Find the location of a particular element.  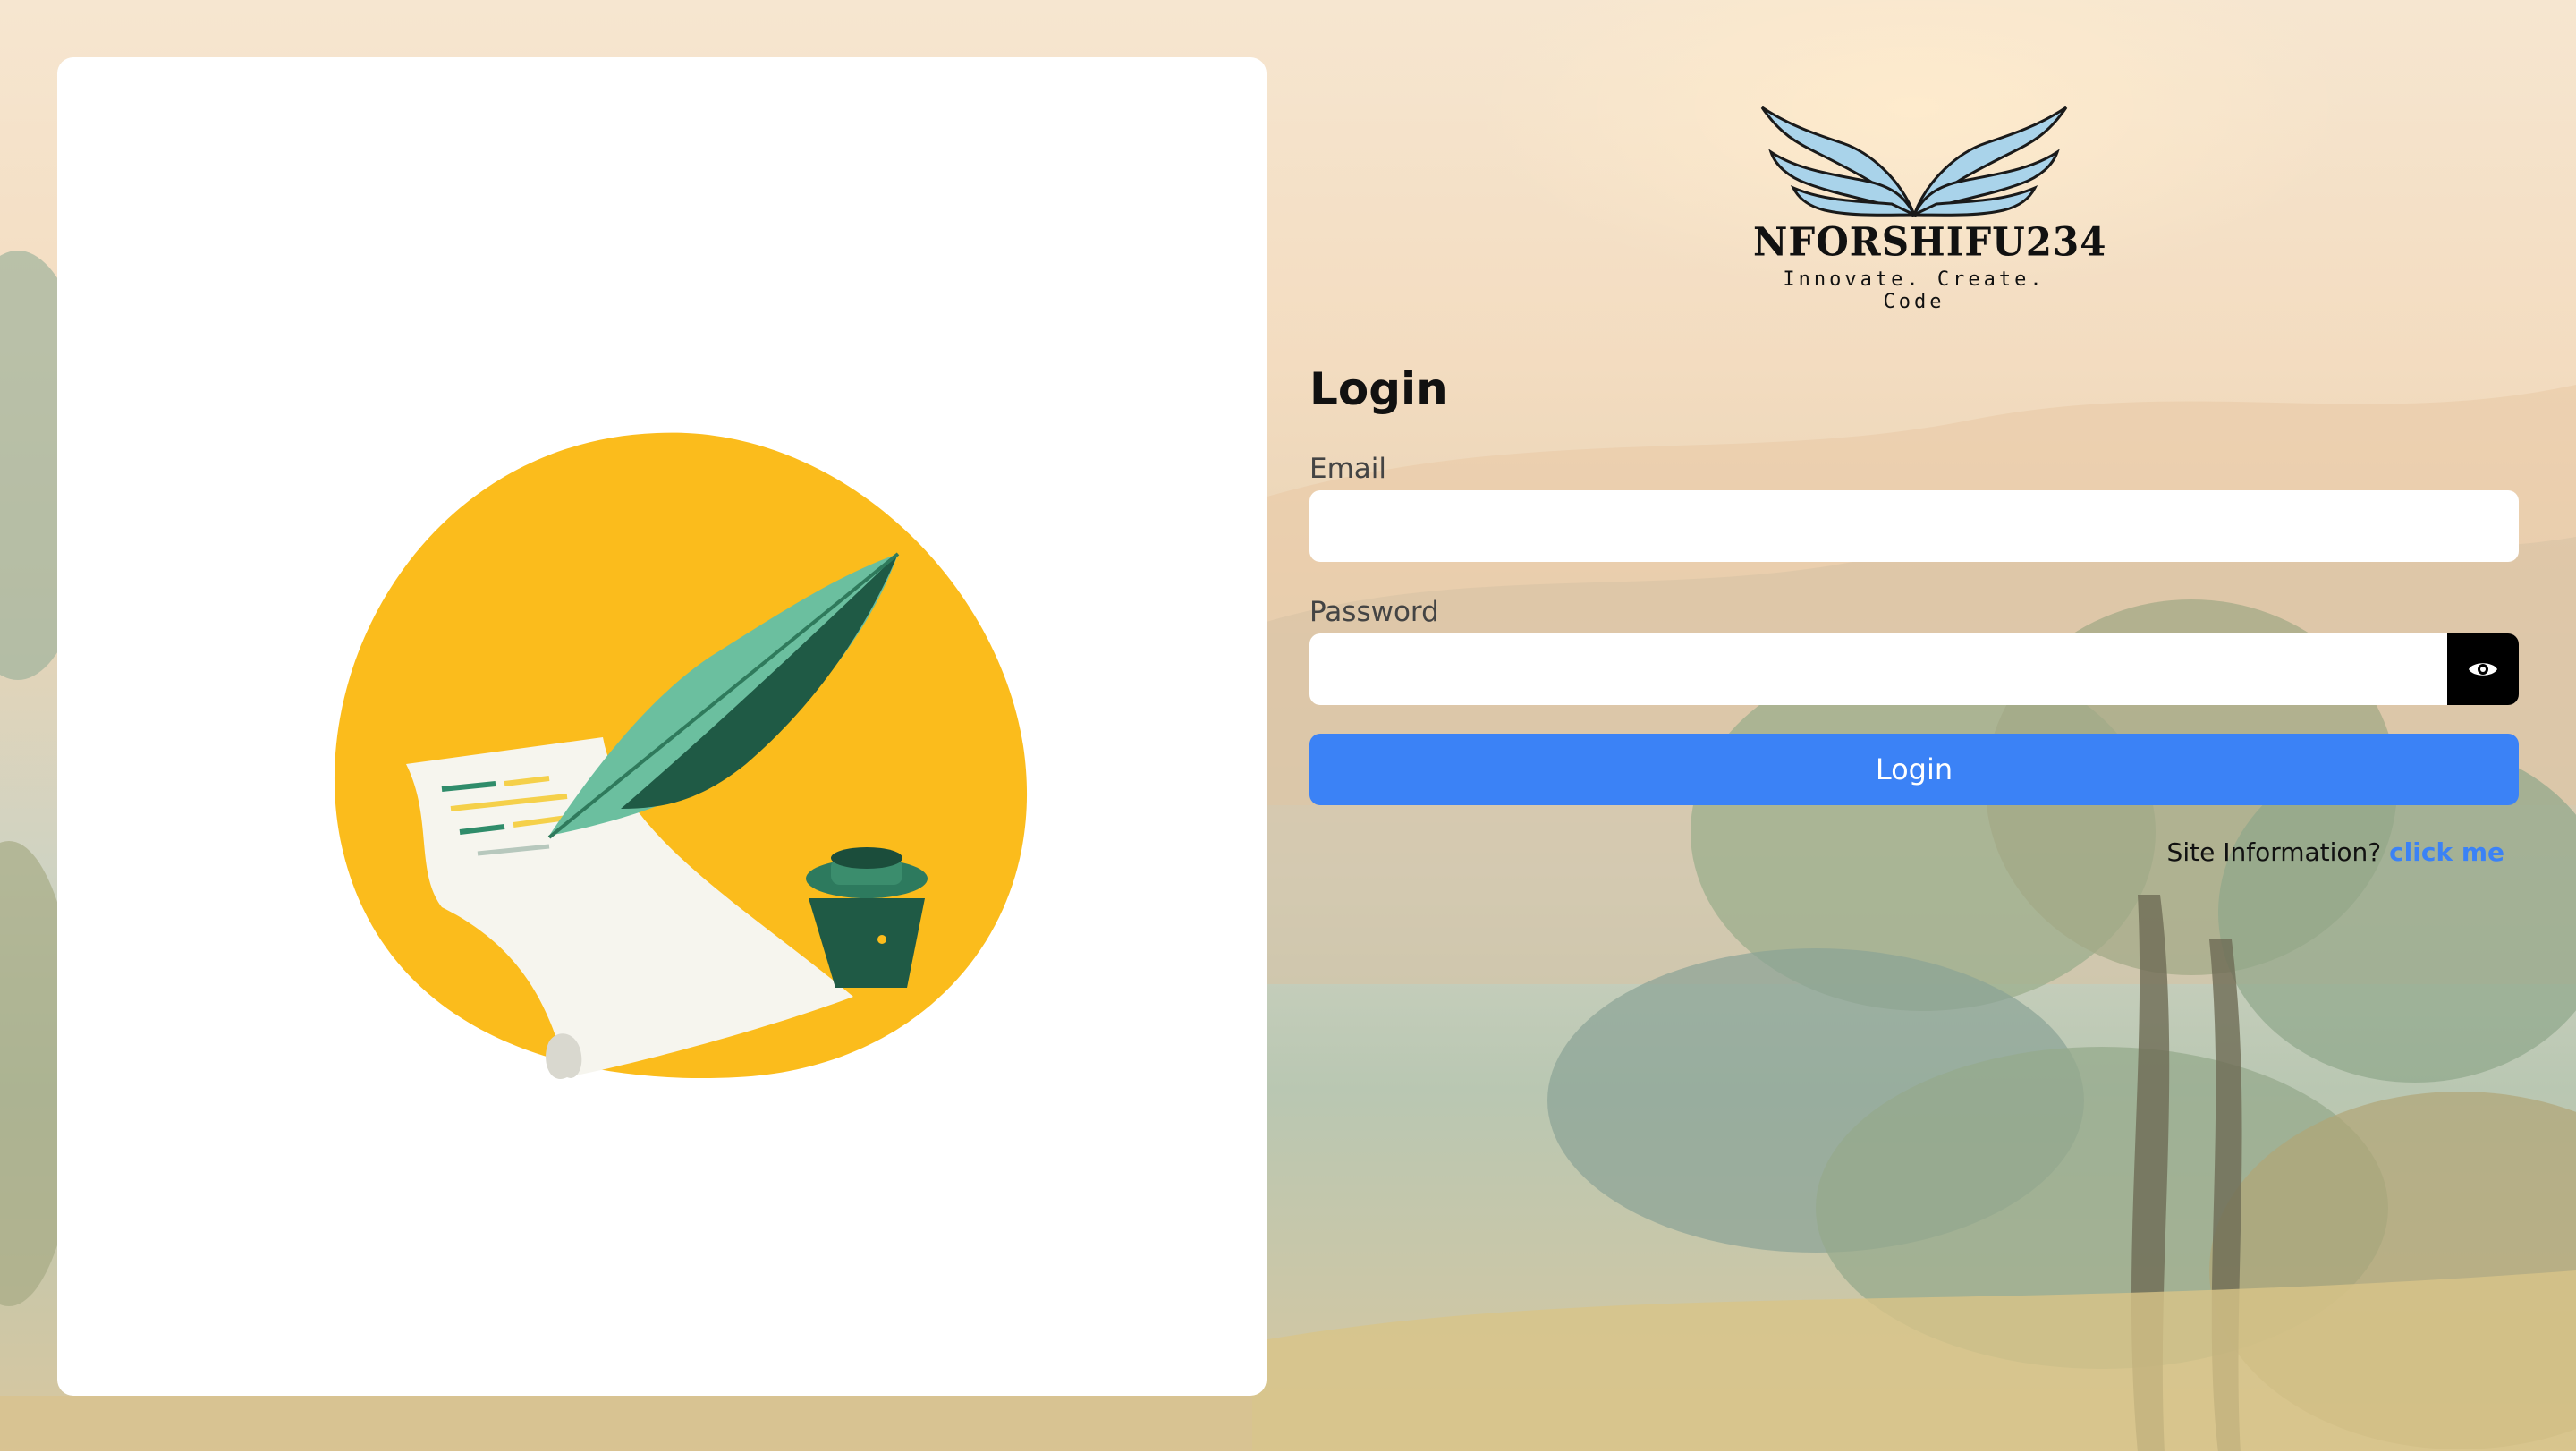

site-info-link: click me is located at coordinates (2446, 852).